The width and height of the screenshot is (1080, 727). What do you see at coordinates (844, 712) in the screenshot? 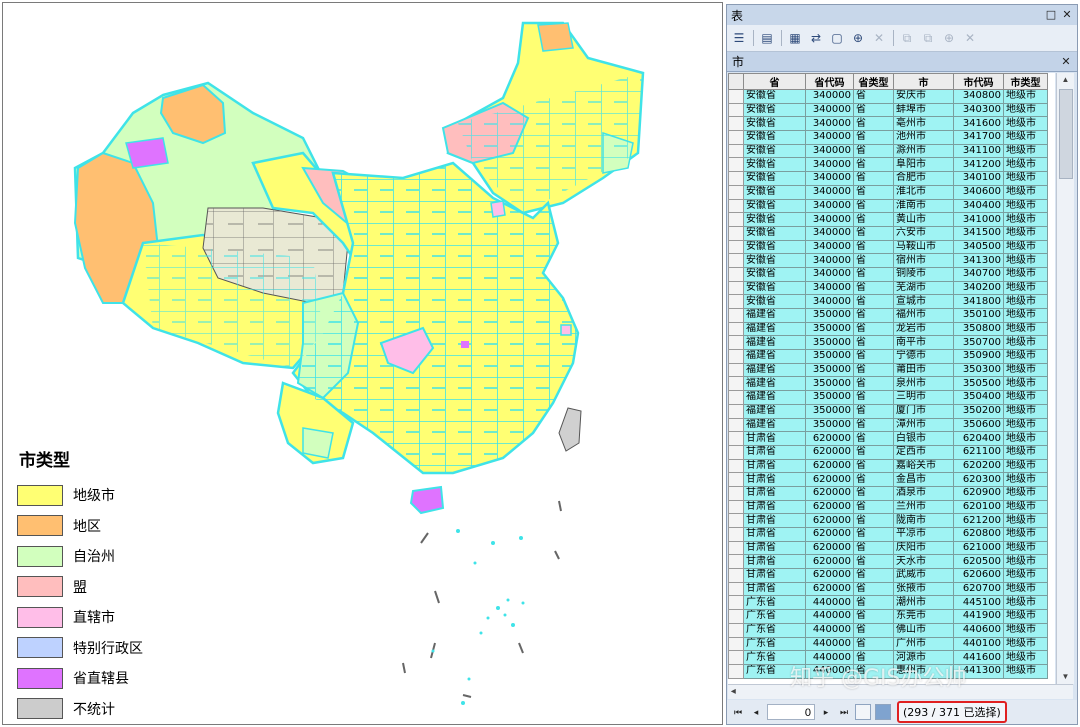
I see `last-record-icon: ⏭` at bounding box center [844, 712].